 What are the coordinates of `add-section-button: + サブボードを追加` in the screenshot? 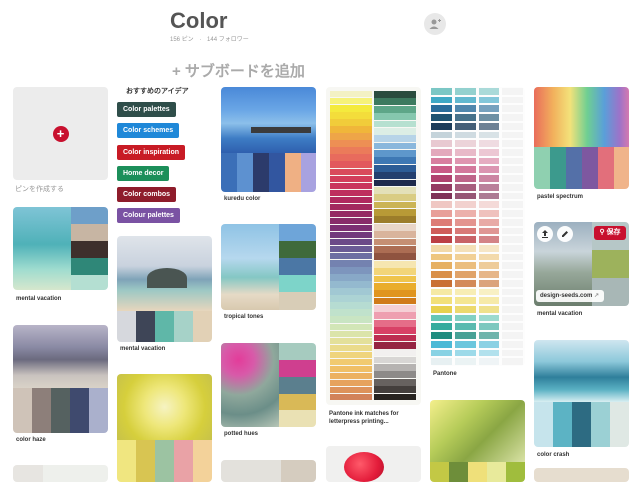 It's located at (238, 70).